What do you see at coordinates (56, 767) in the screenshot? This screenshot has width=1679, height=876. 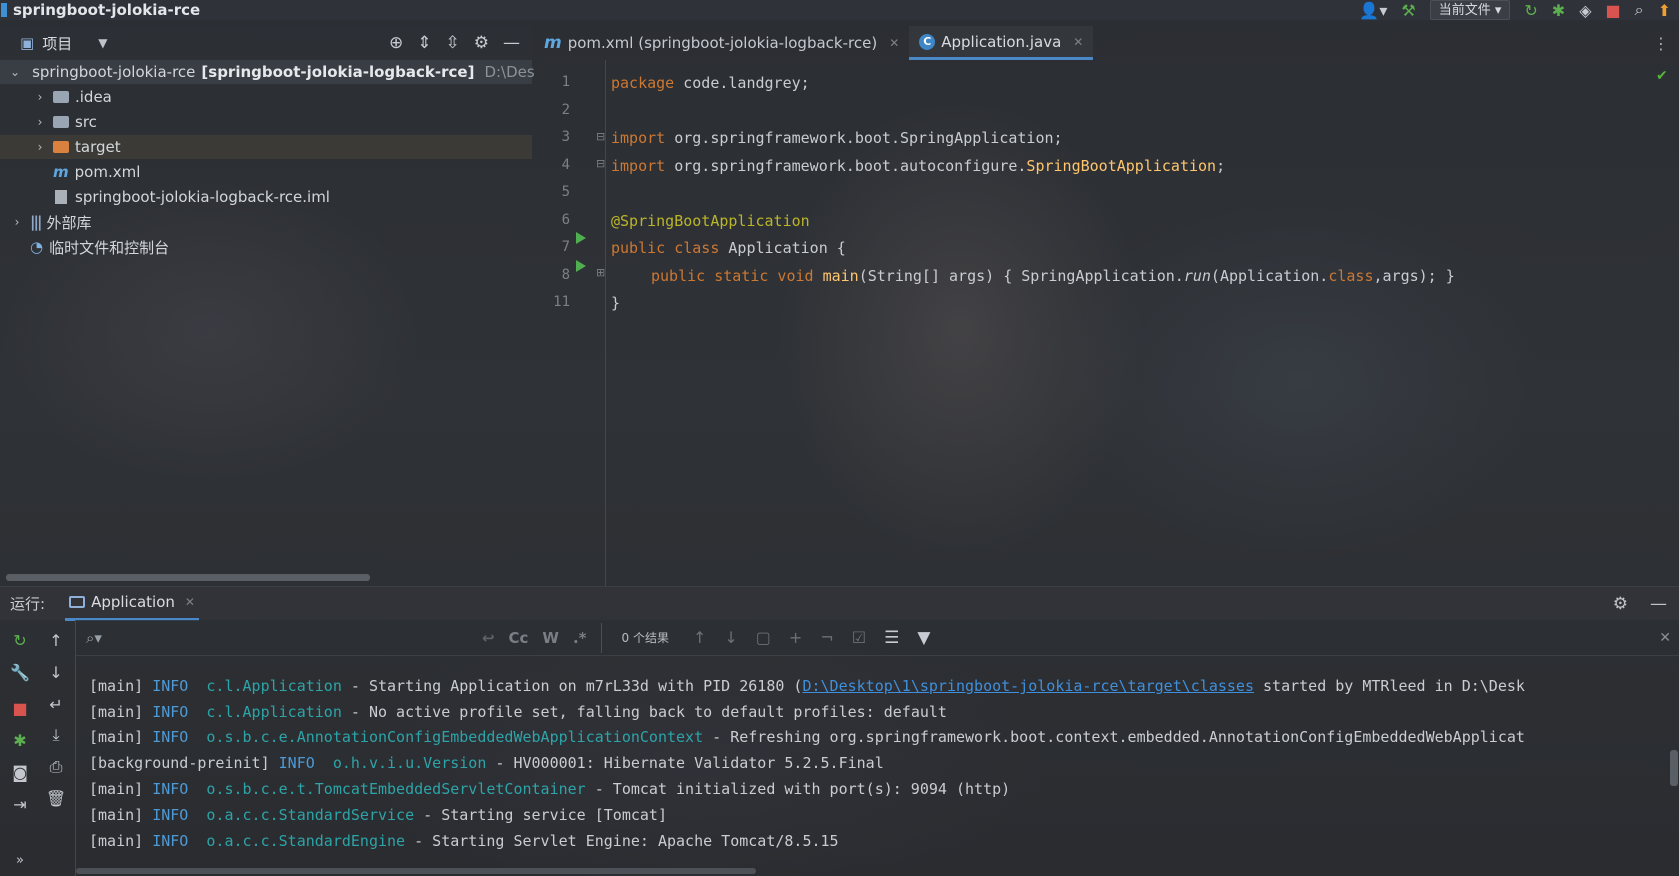 I see `print-icon: ⎙` at bounding box center [56, 767].